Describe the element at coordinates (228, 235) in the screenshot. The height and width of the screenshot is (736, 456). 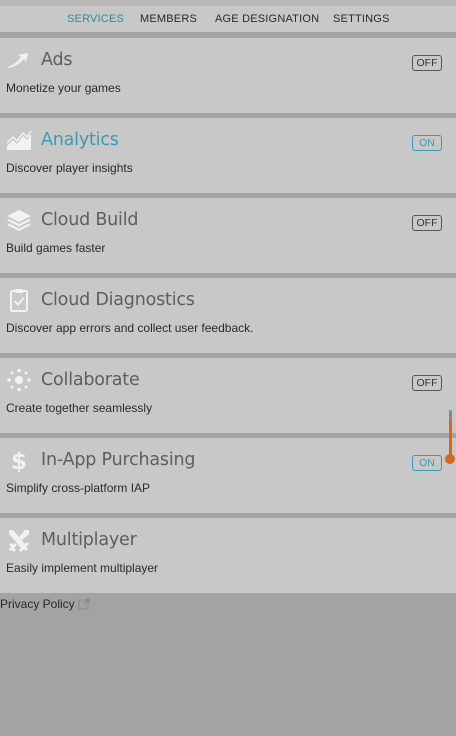
I see `service-card-cloud-build: Cloud Build Build games faster OFF` at that location.